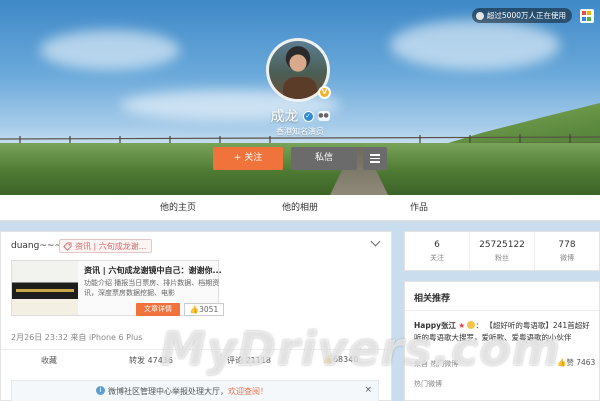  Describe the element at coordinates (308, 116) in the screenshot. I see `verified-badge-icon: ✓` at that location.